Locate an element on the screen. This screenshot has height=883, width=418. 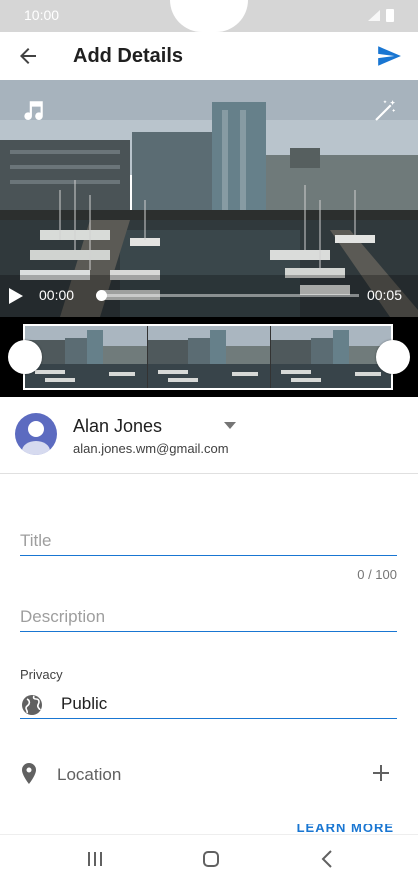
location-label: Location is located at coordinates (89, 774).